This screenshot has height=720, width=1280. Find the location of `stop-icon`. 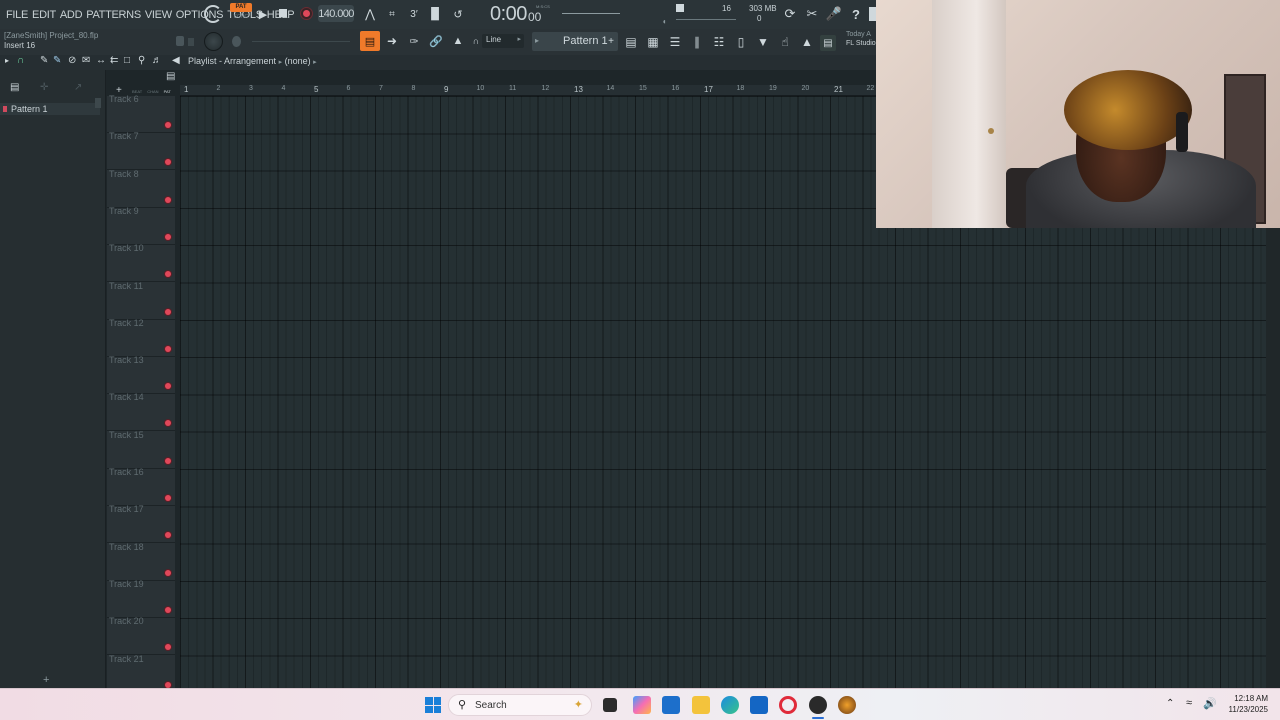

stop-icon is located at coordinates (283, 13).